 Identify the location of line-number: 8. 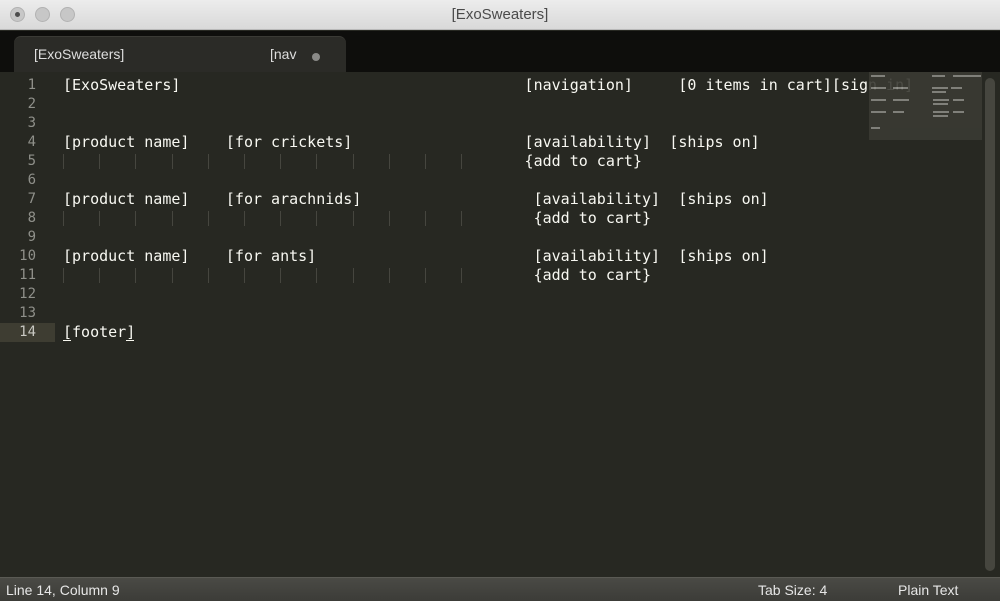
(31, 218).